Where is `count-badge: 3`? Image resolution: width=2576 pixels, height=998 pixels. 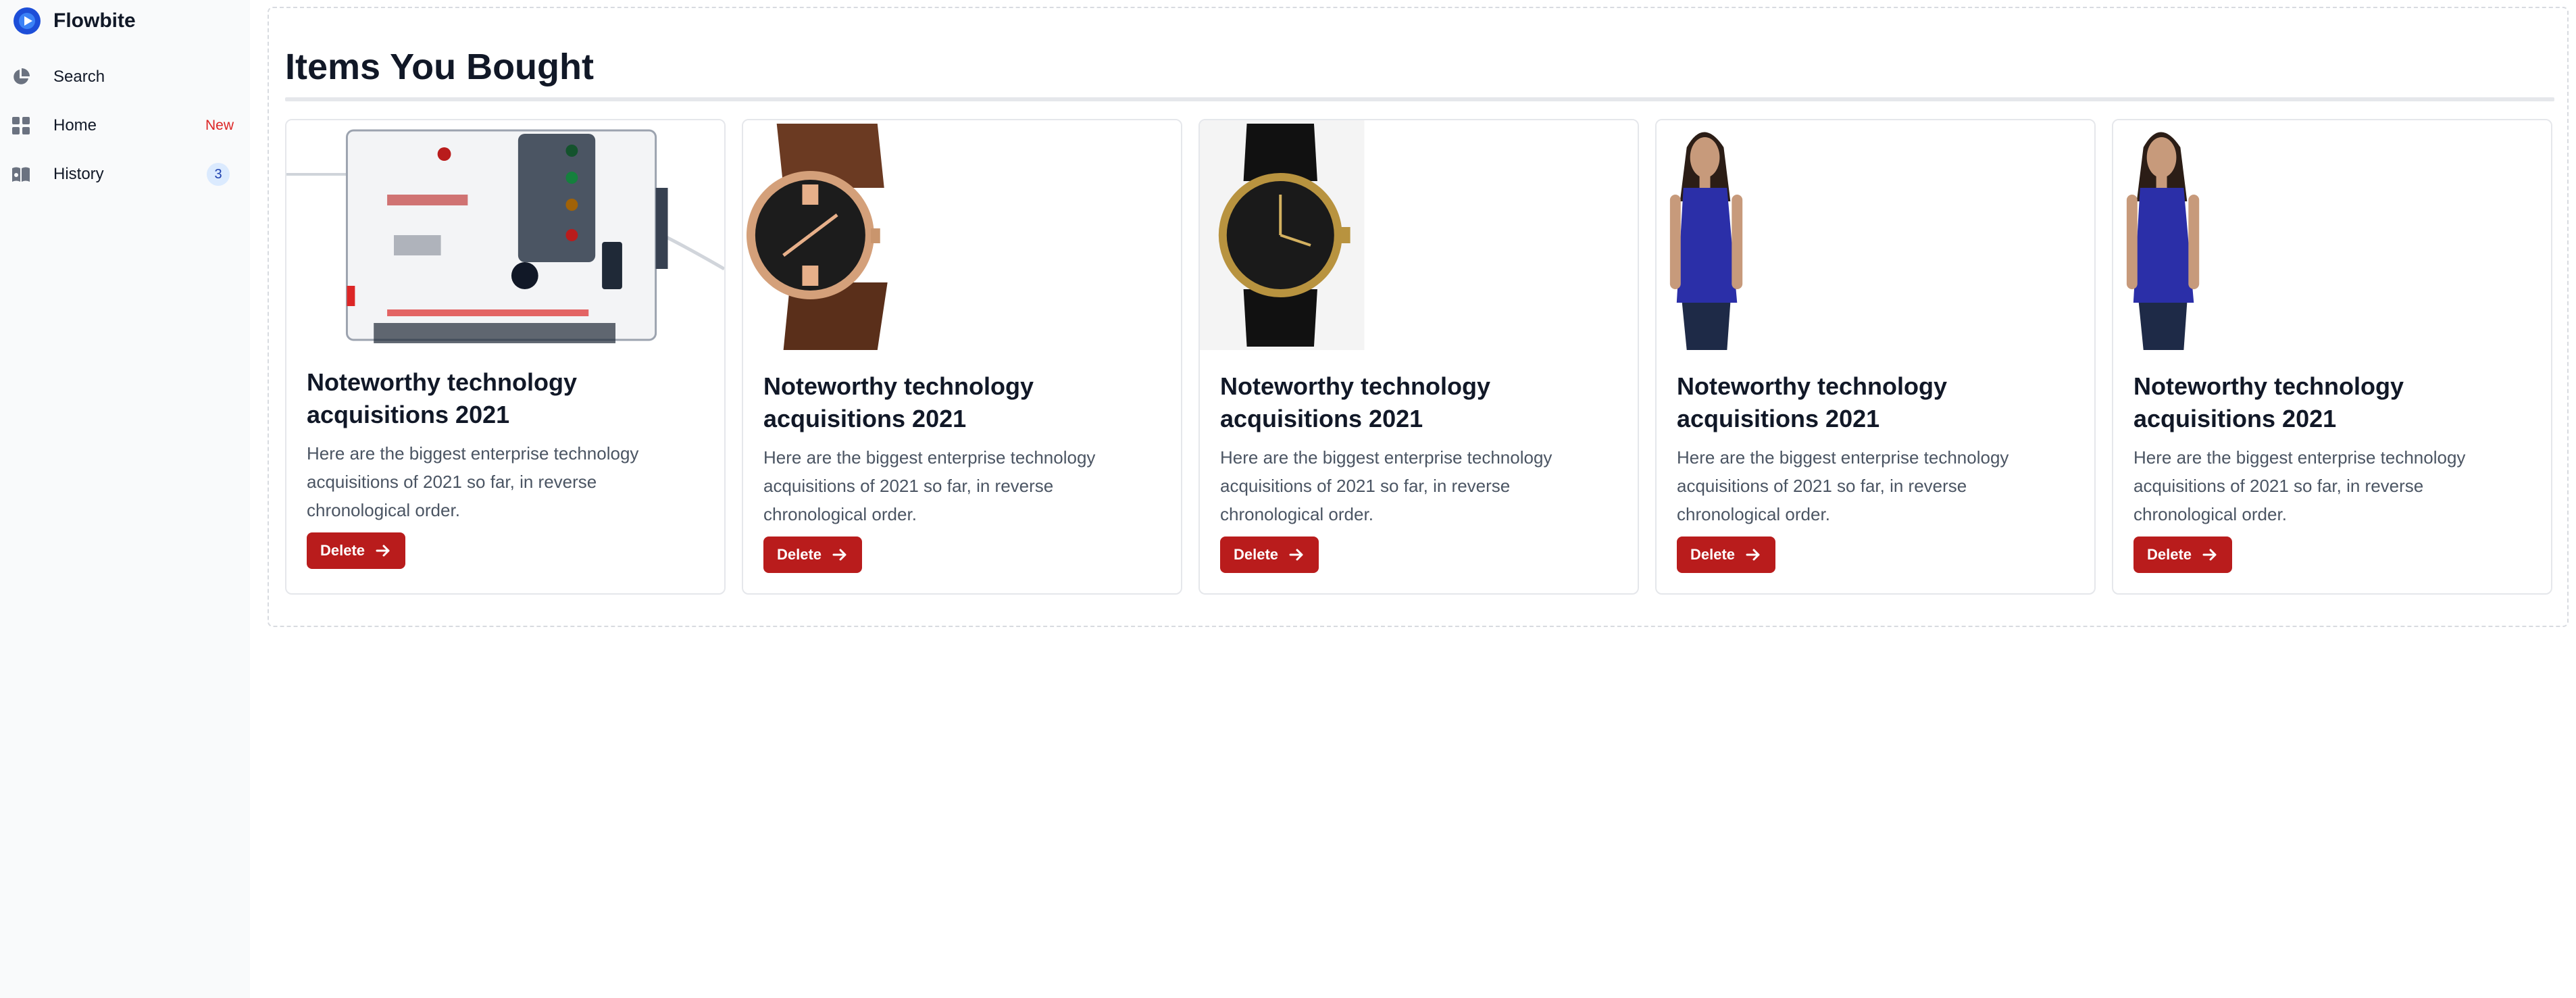
count-badge: 3 is located at coordinates (218, 175).